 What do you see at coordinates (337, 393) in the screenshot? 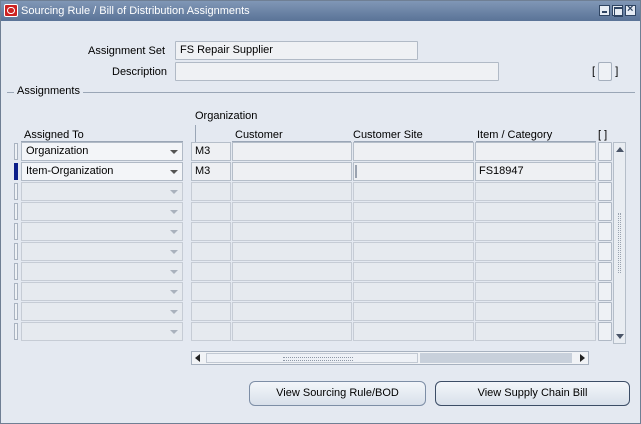
I see `view-sourcing-rule-button: View Sourcing Rule/BOD` at bounding box center [337, 393].